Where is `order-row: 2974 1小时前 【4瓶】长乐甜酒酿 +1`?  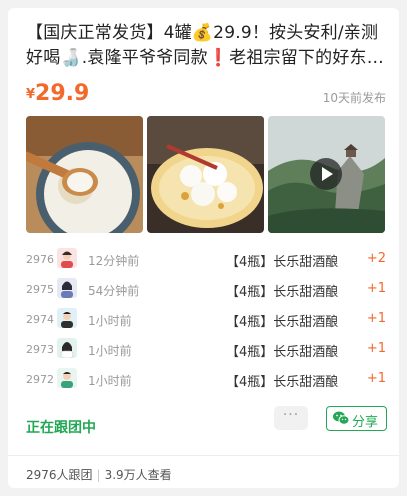
order-row: 2974 1小时前 【4瓶】长乐甜酒酿 +1 is located at coordinates (207, 320).